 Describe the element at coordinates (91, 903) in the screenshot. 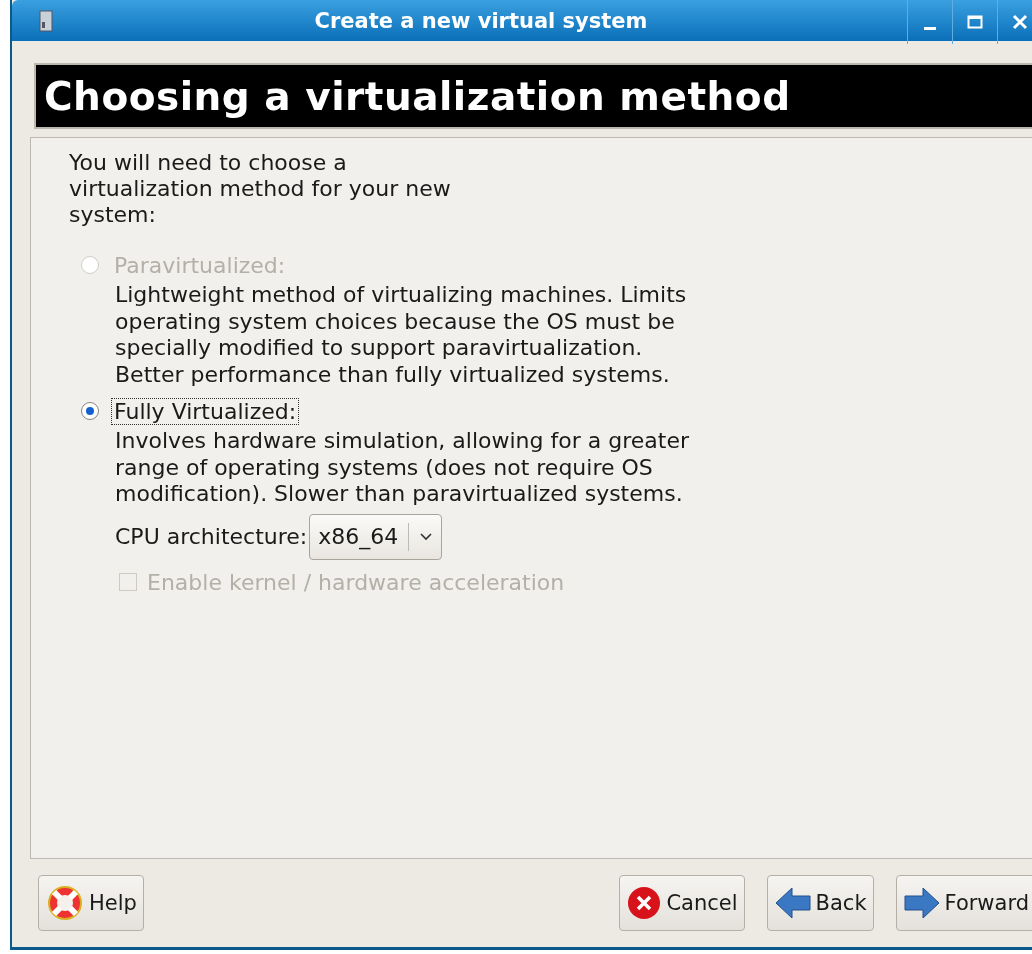

I see `help-button: Help` at that location.